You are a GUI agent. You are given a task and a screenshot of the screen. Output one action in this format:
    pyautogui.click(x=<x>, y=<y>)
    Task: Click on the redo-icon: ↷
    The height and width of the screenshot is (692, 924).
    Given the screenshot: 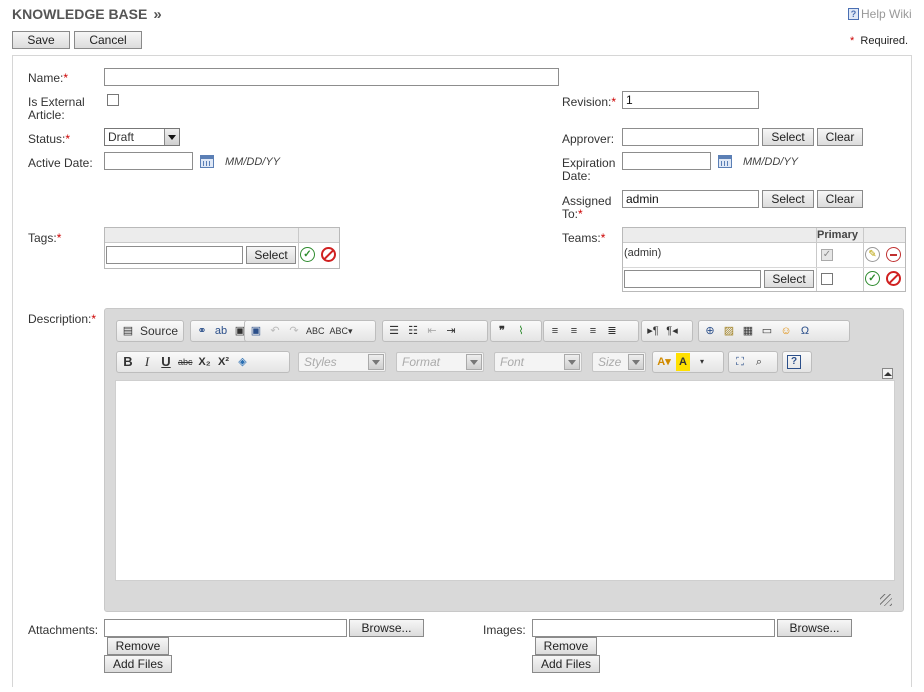 What is the action you would take?
    pyautogui.click(x=294, y=331)
    